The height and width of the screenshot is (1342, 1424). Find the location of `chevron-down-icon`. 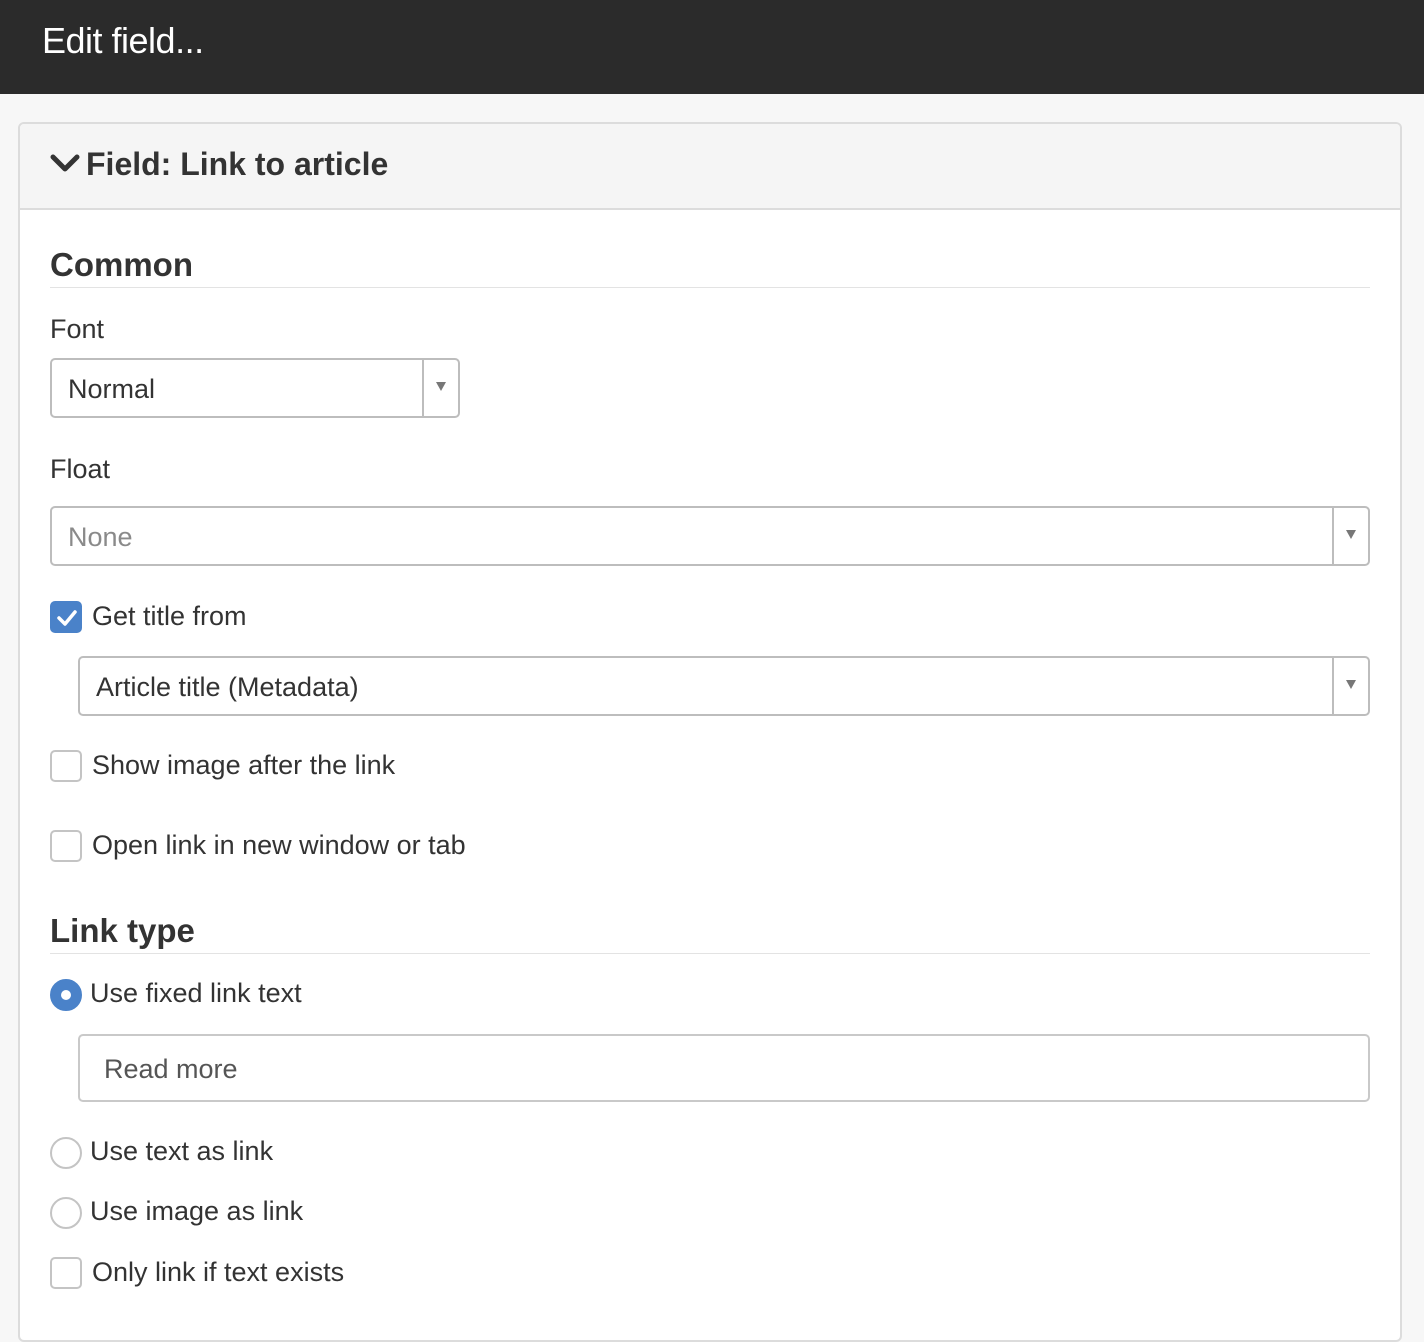

chevron-down-icon is located at coordinates (65, 164).